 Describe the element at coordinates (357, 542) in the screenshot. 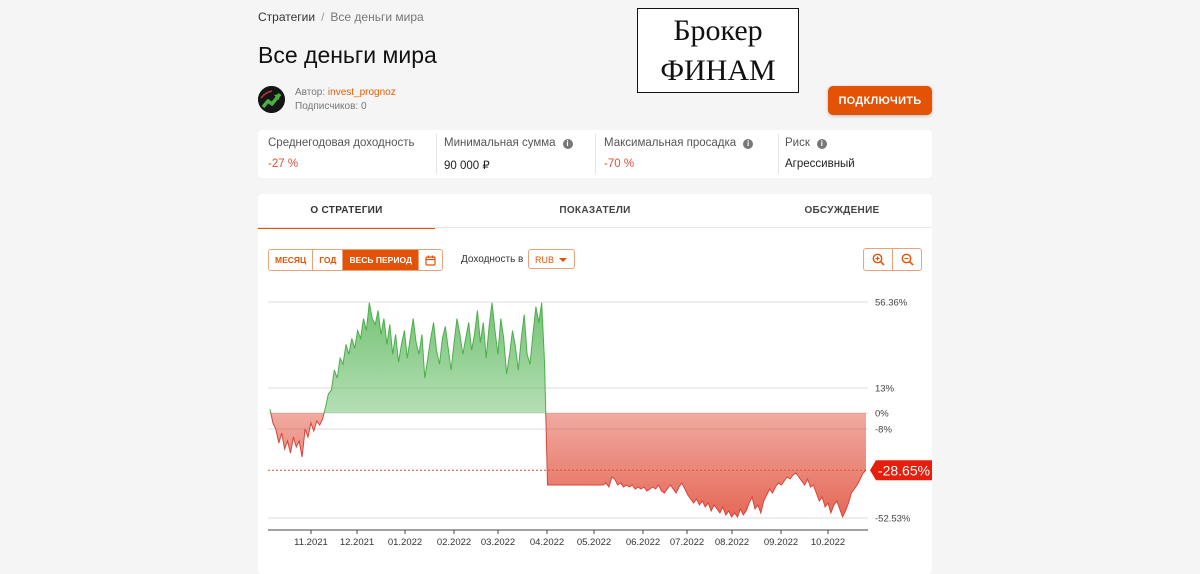

I see `x-tick-label: 12.2021` at that location.